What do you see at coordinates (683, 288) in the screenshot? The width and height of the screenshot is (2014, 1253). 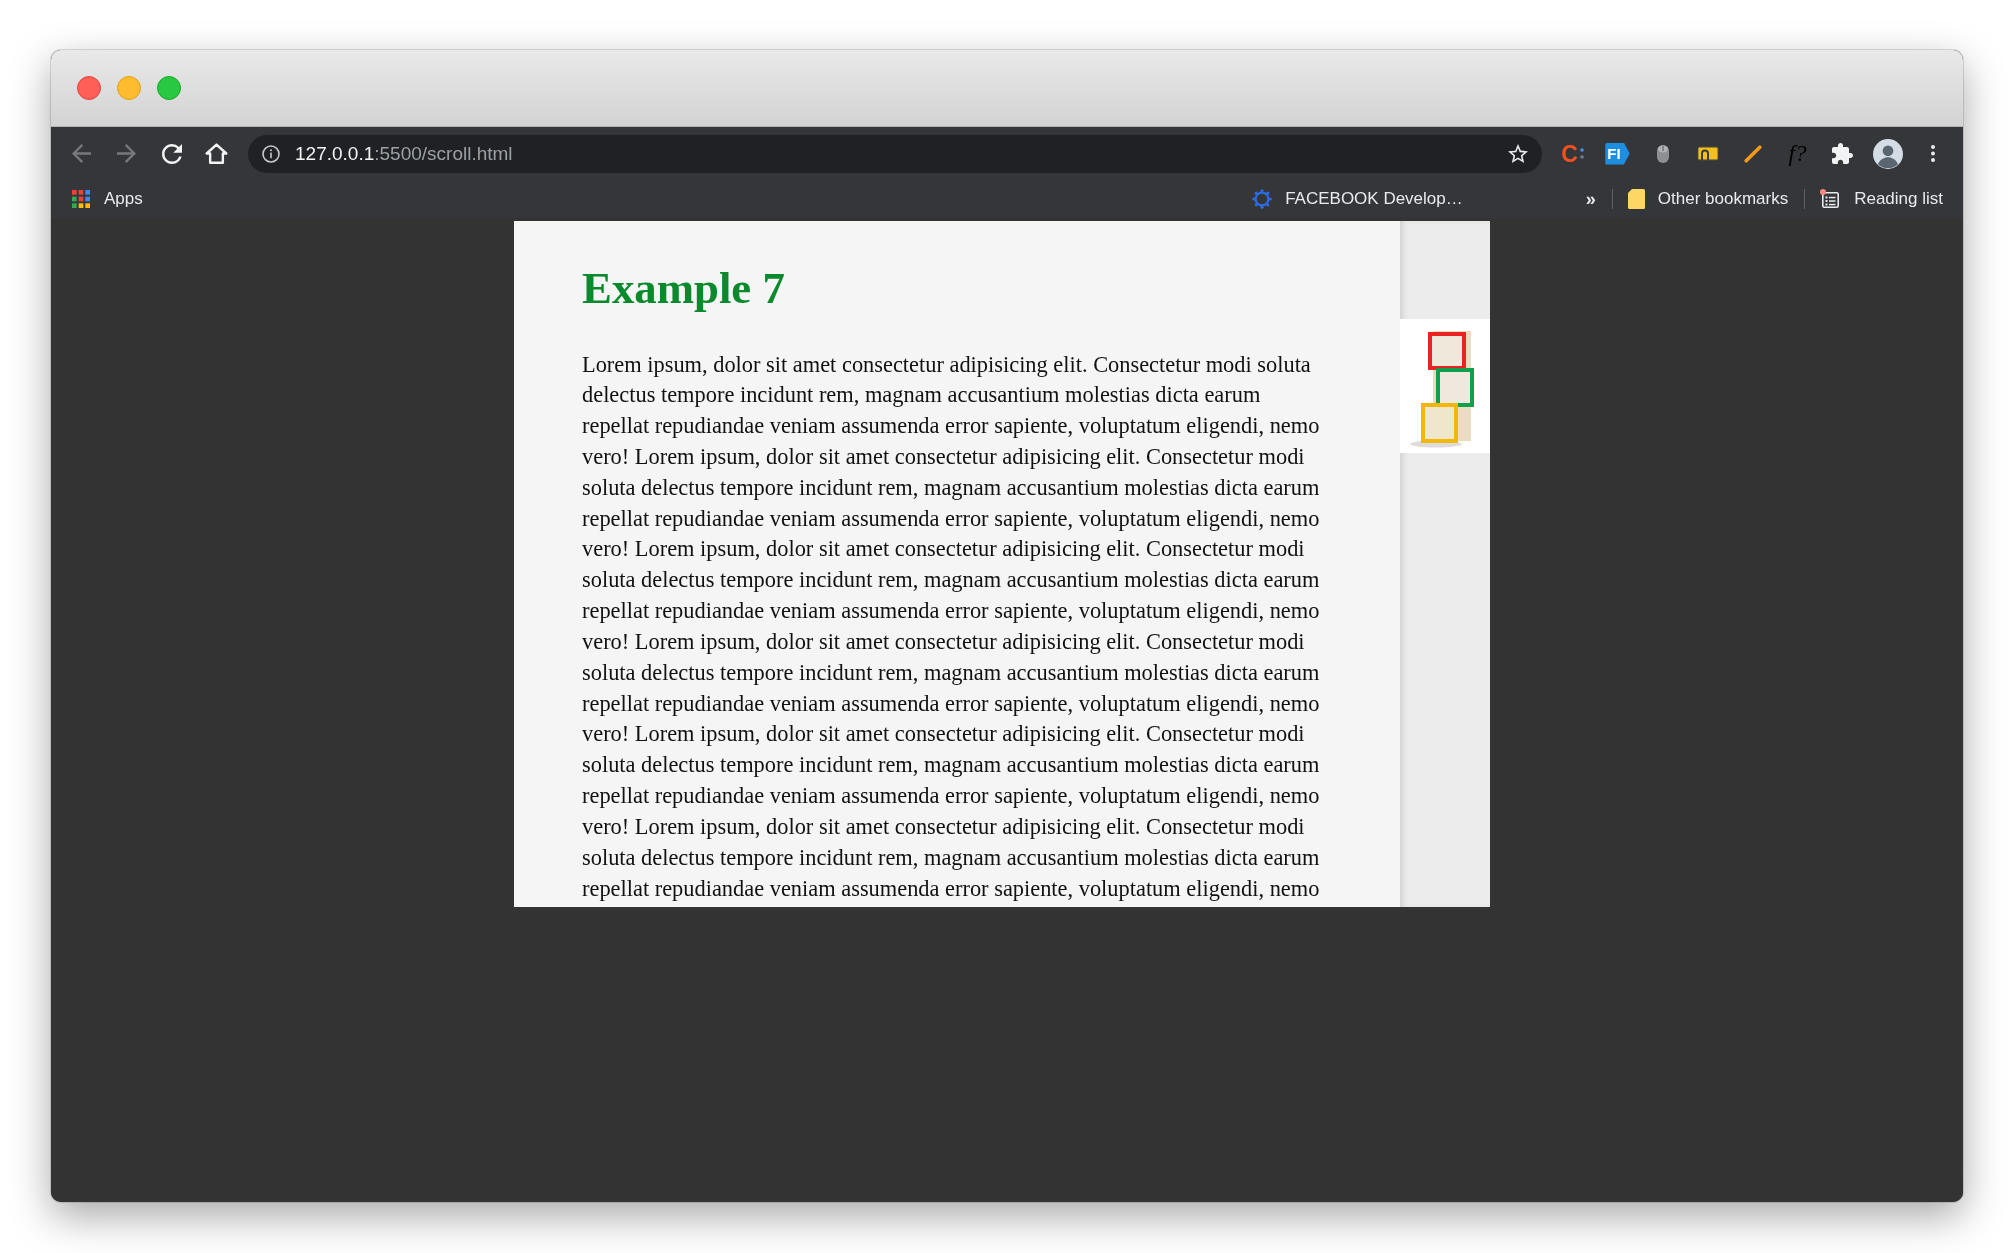 I see `page-heading: Example 7` at bounding box center [683, 288].